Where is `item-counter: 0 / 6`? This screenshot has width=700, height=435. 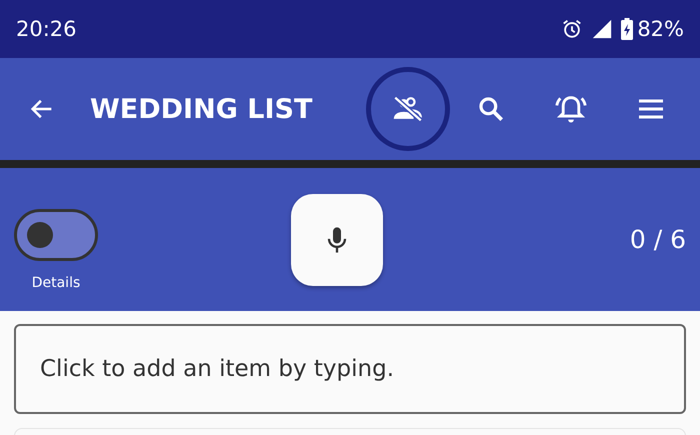 item-counter: 0 / 6 is located at coordinates (657, 239).